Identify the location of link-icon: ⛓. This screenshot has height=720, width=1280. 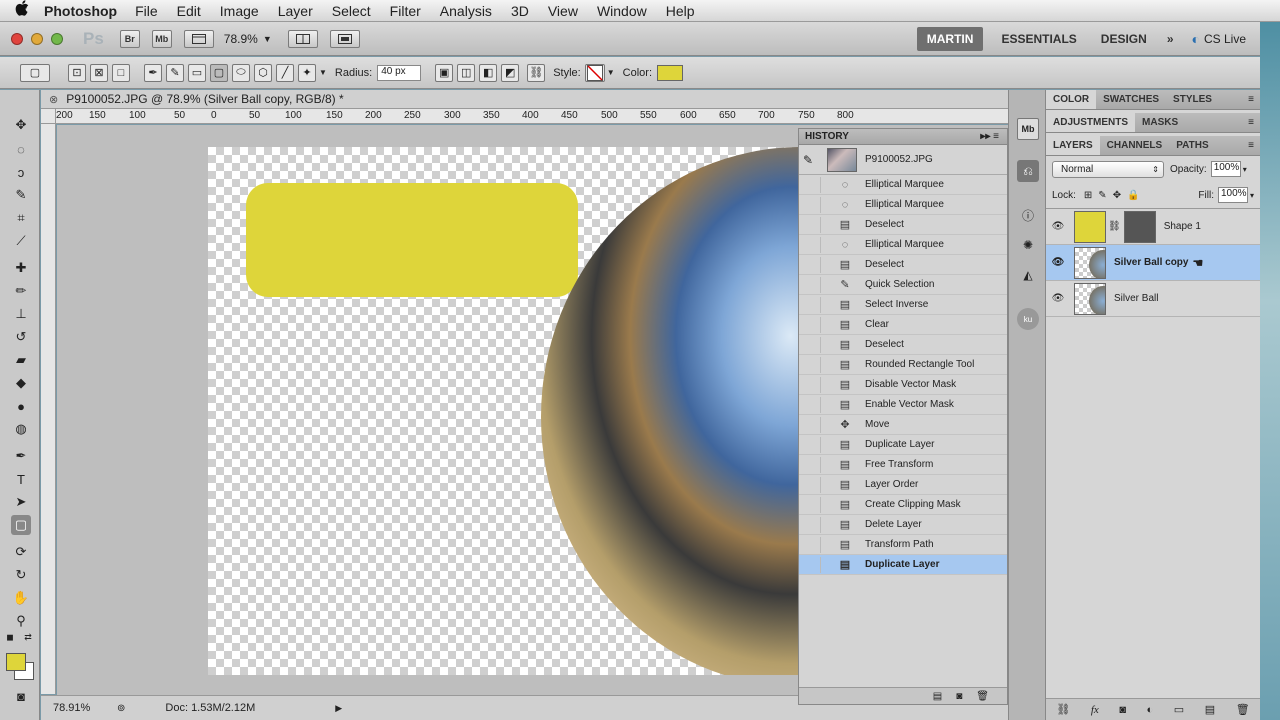
(1114, 226).